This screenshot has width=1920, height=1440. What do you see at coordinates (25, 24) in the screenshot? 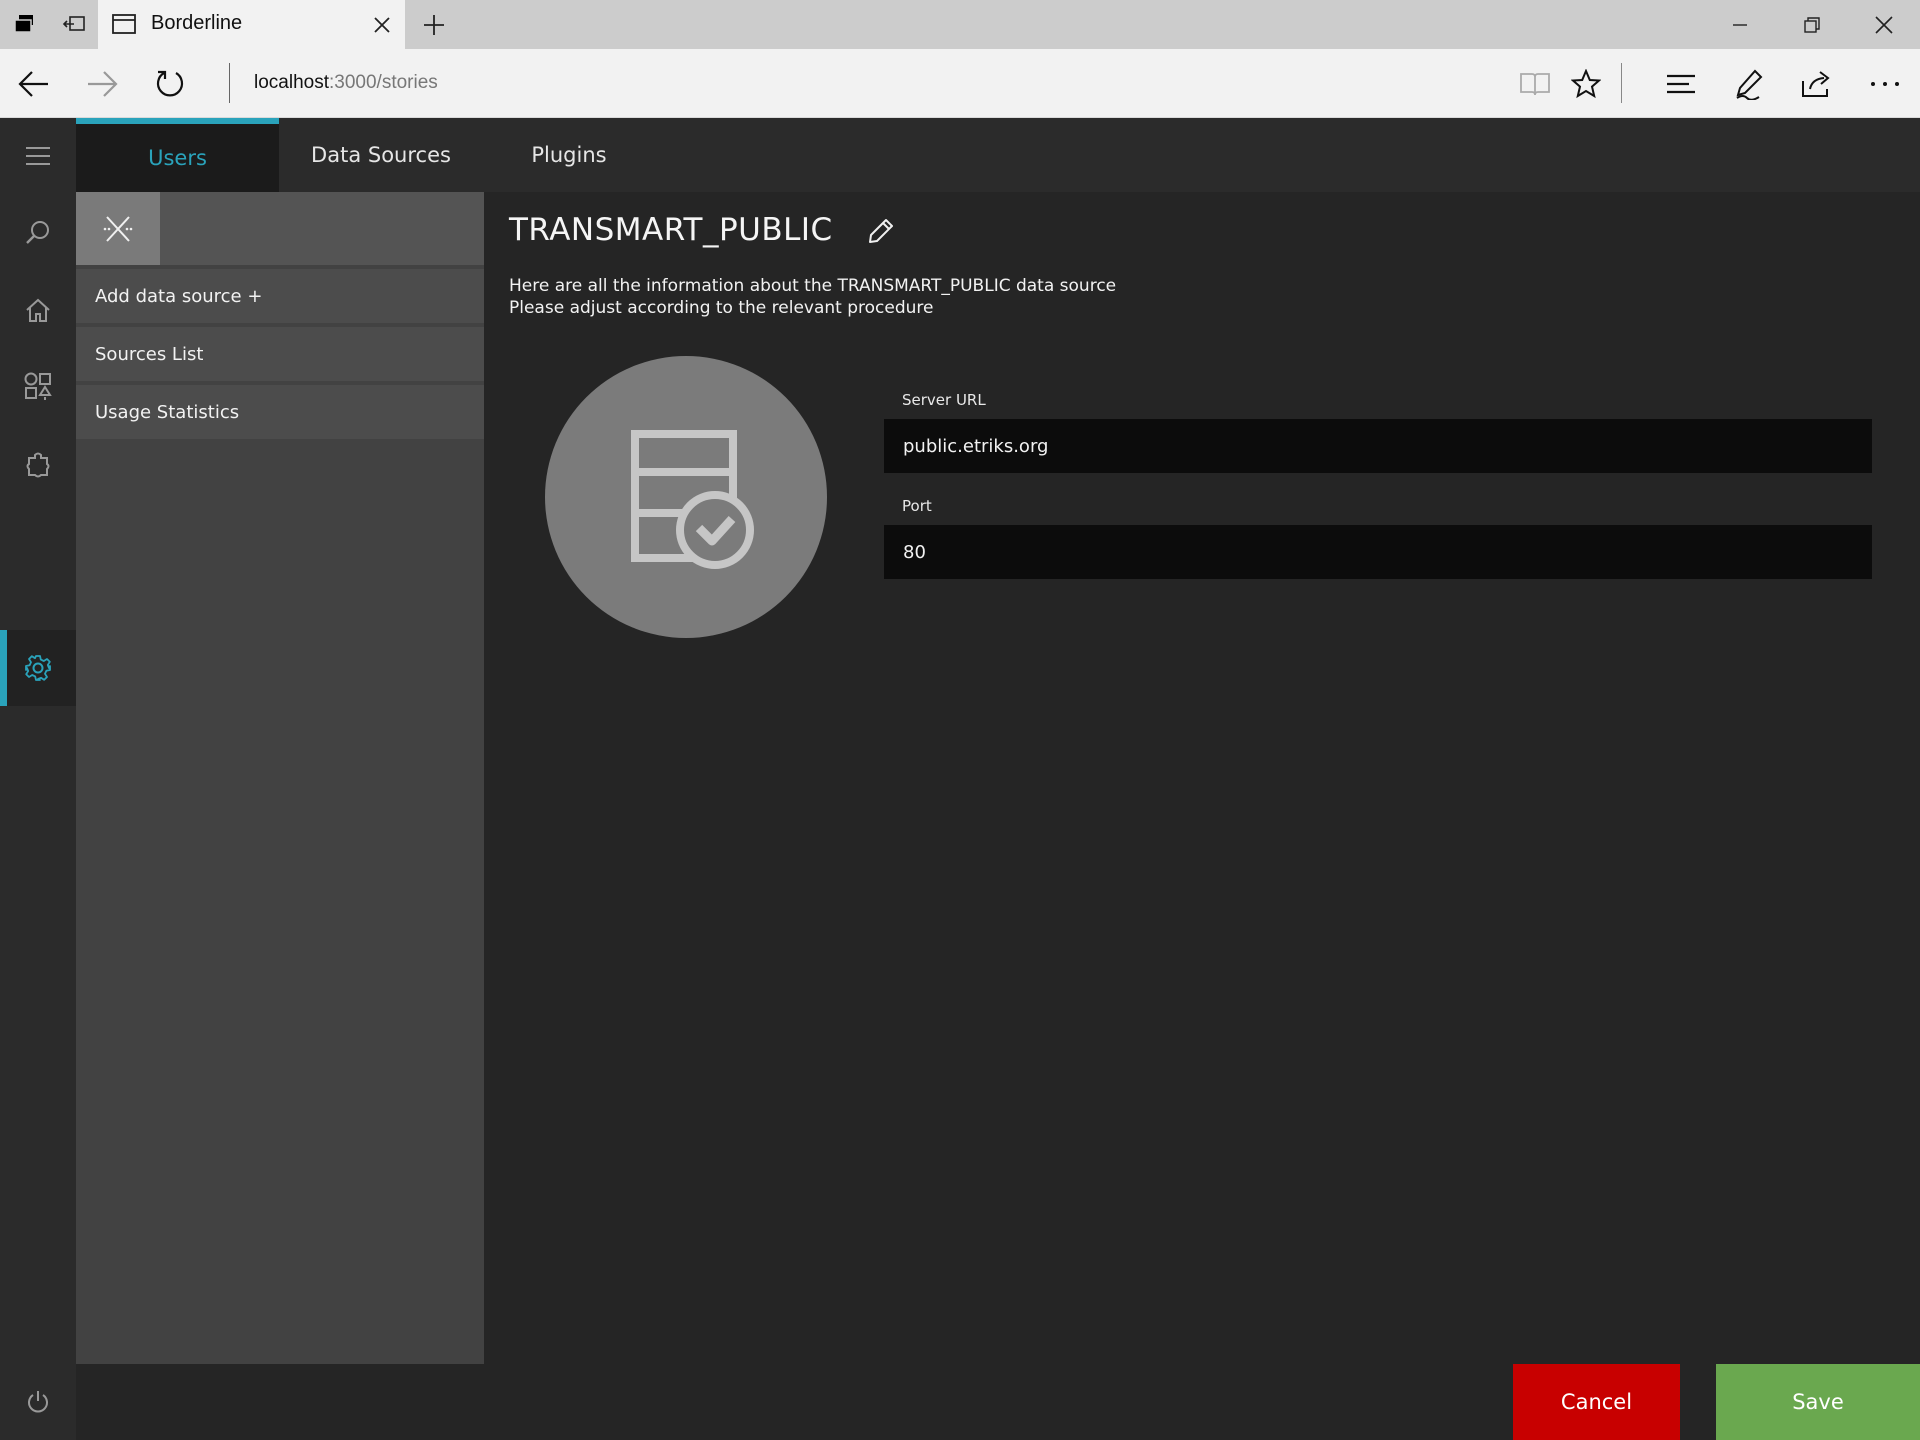
I see `tab-actions-icon` at bounding box center [25, 24].